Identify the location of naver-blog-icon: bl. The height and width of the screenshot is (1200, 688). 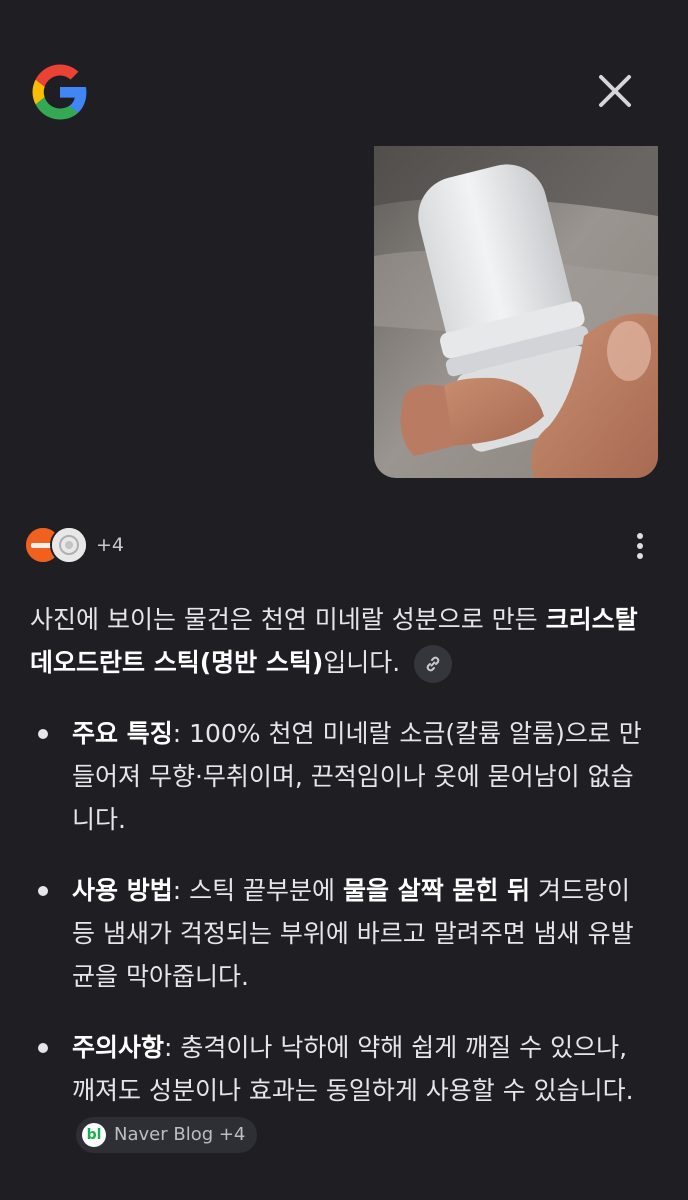
(94, 1135).